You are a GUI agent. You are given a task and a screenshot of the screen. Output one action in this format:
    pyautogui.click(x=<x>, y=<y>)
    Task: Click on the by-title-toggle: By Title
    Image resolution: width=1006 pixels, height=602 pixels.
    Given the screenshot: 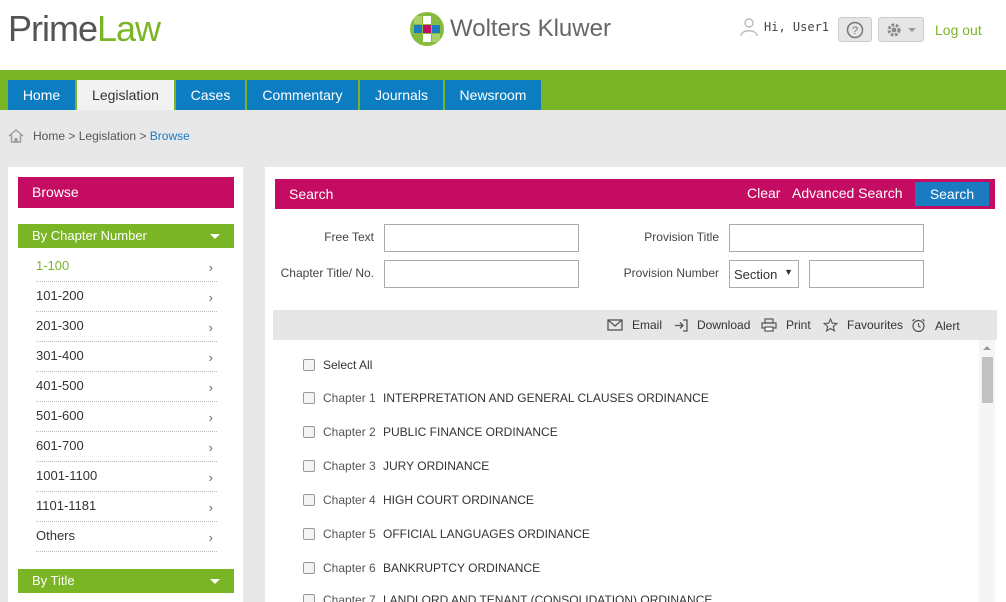 What is the action you would take?
    pyautogui.click(x=126, y=581)
    